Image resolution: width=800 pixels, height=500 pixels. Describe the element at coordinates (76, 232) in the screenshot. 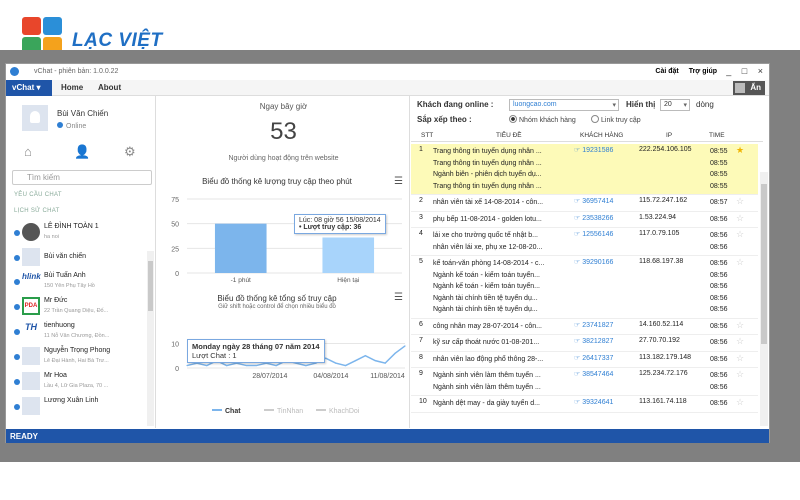

I see `contact-item: LÊ ĐÌNH TOÀN 1 ha noi` at that location.